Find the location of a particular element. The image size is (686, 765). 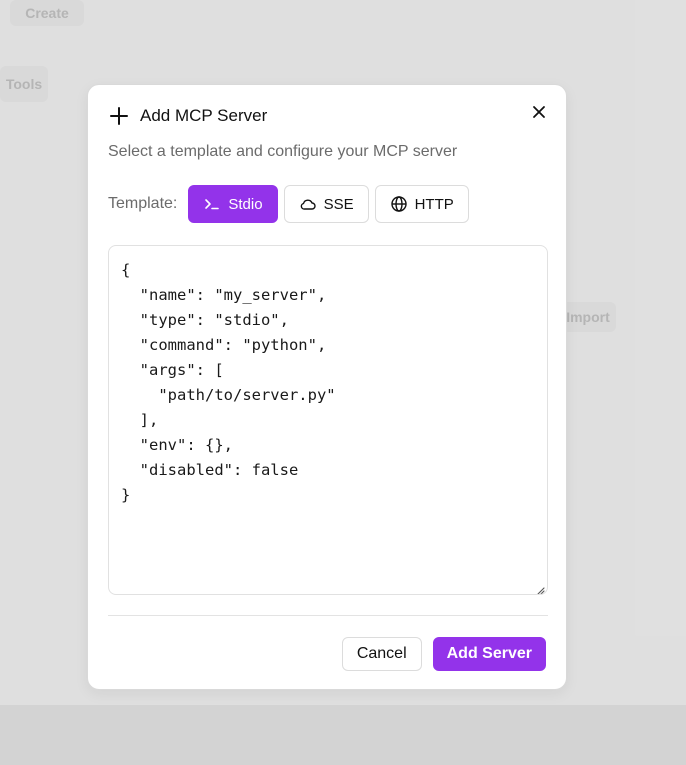

add-server-button: Add Server is located at coordinates (489, 654).